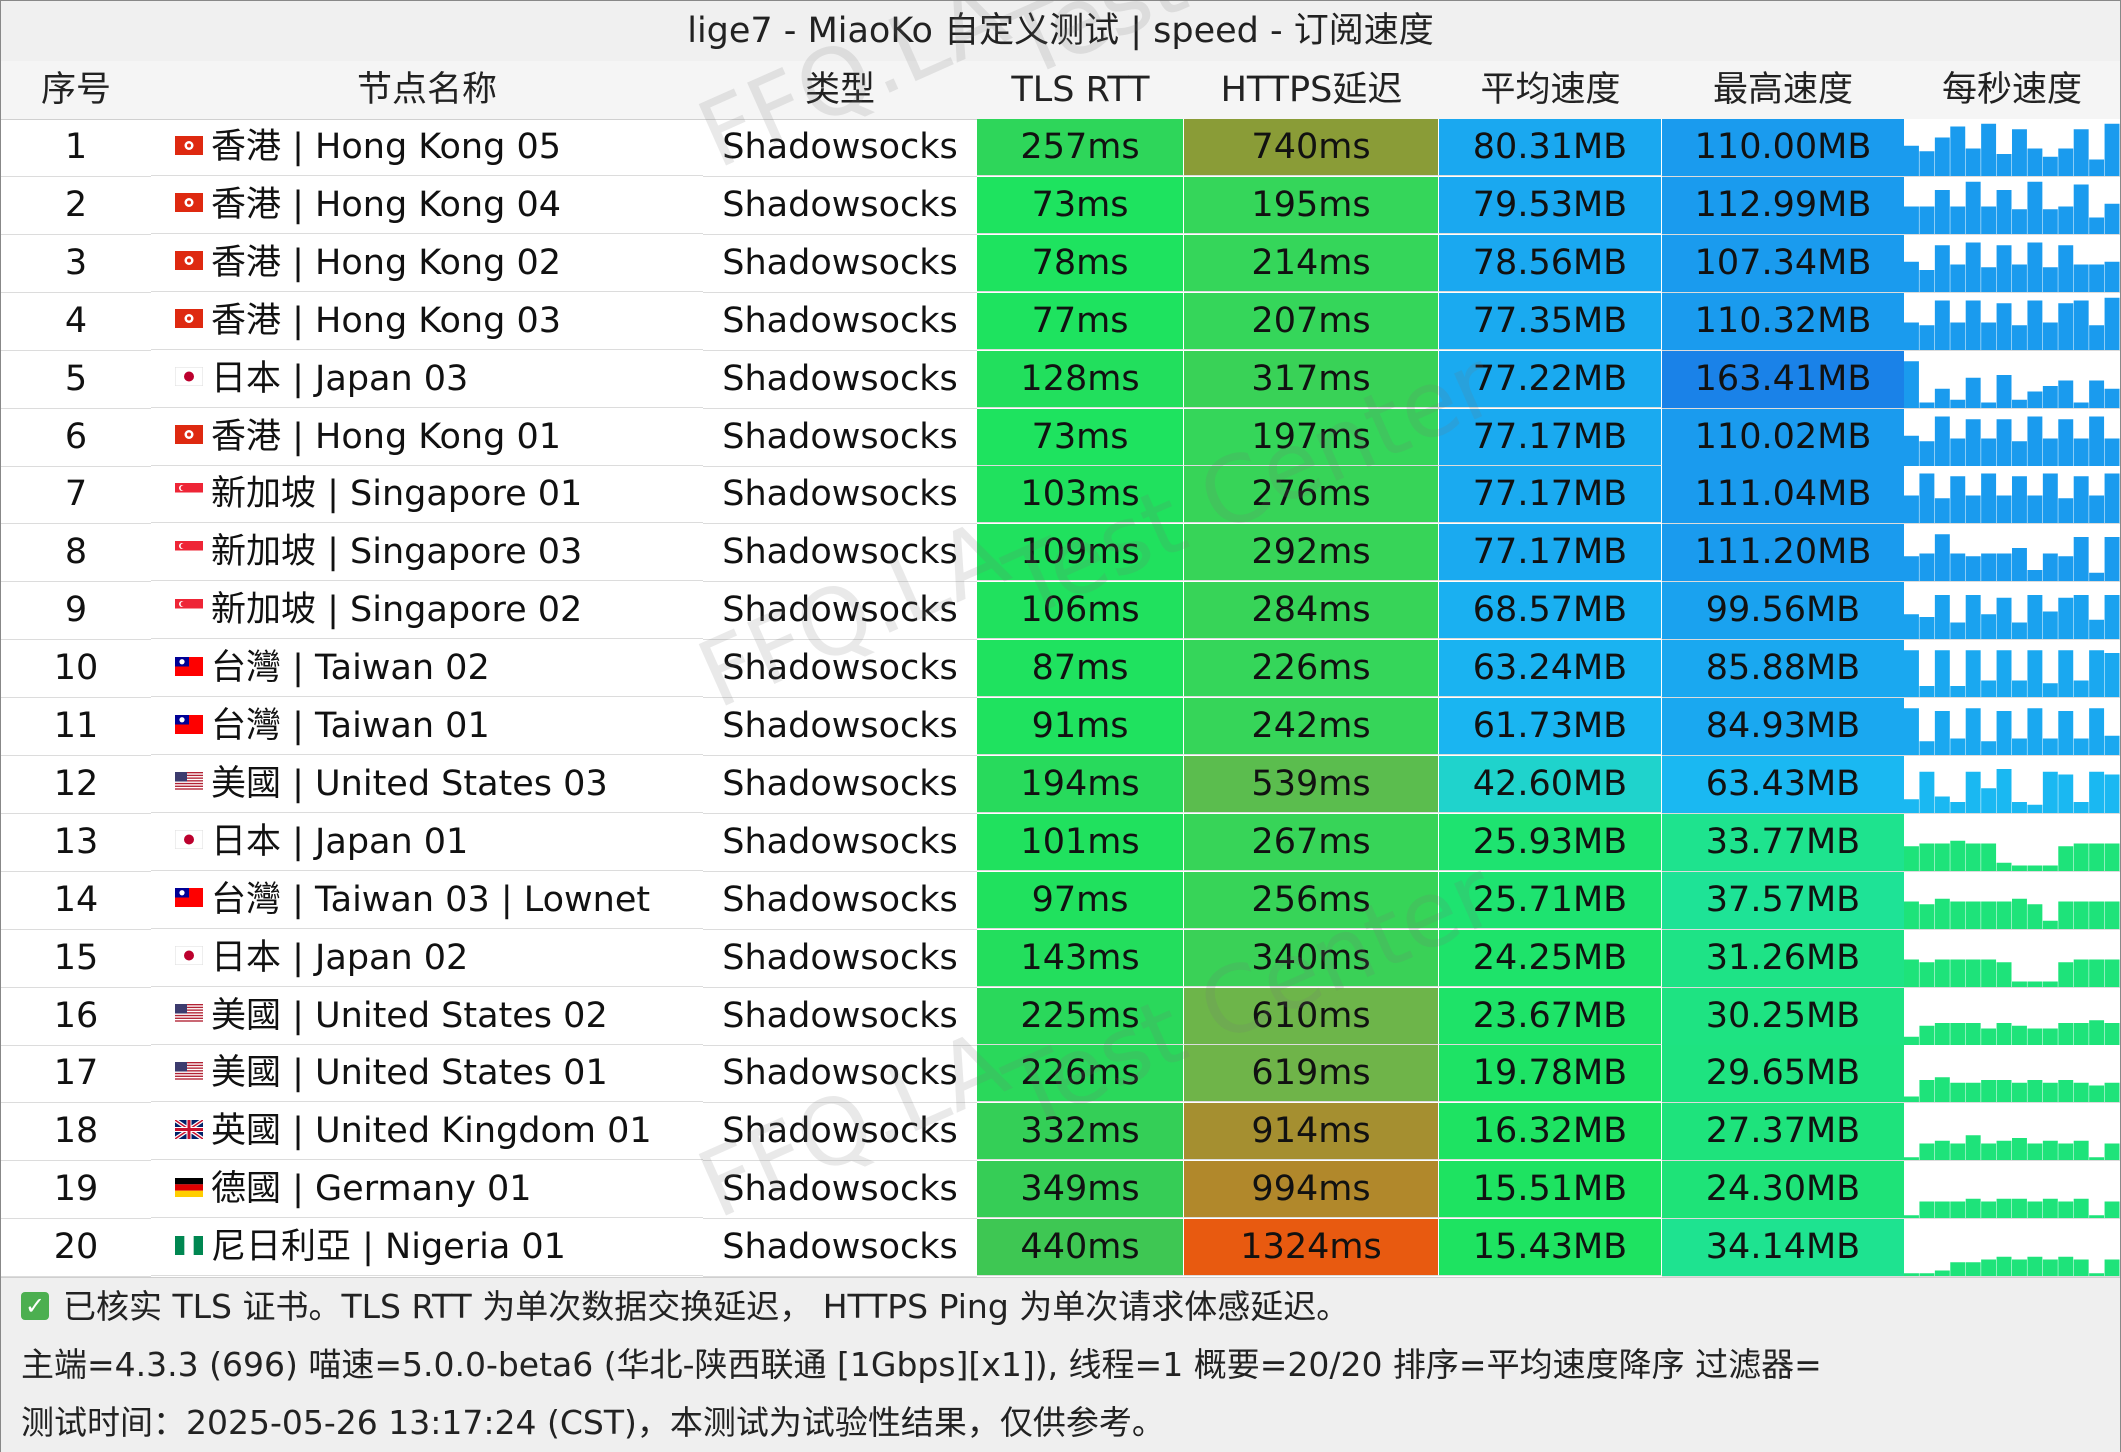 This screenshot has width=2121, height=1452. Describe the element at coordinates (427, 726) in the screenshot. I see `node-name-cell: 台灣 | Taiwan 01` at that location.